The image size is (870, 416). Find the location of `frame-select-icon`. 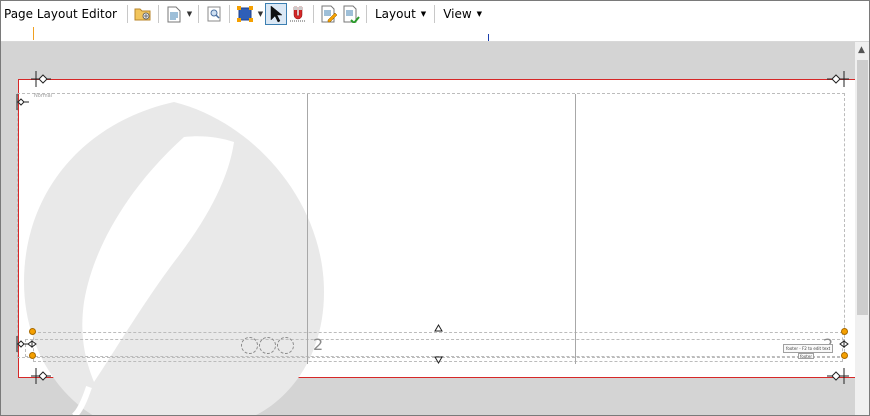

frame-select-icon is located at coordinates (245, 14).